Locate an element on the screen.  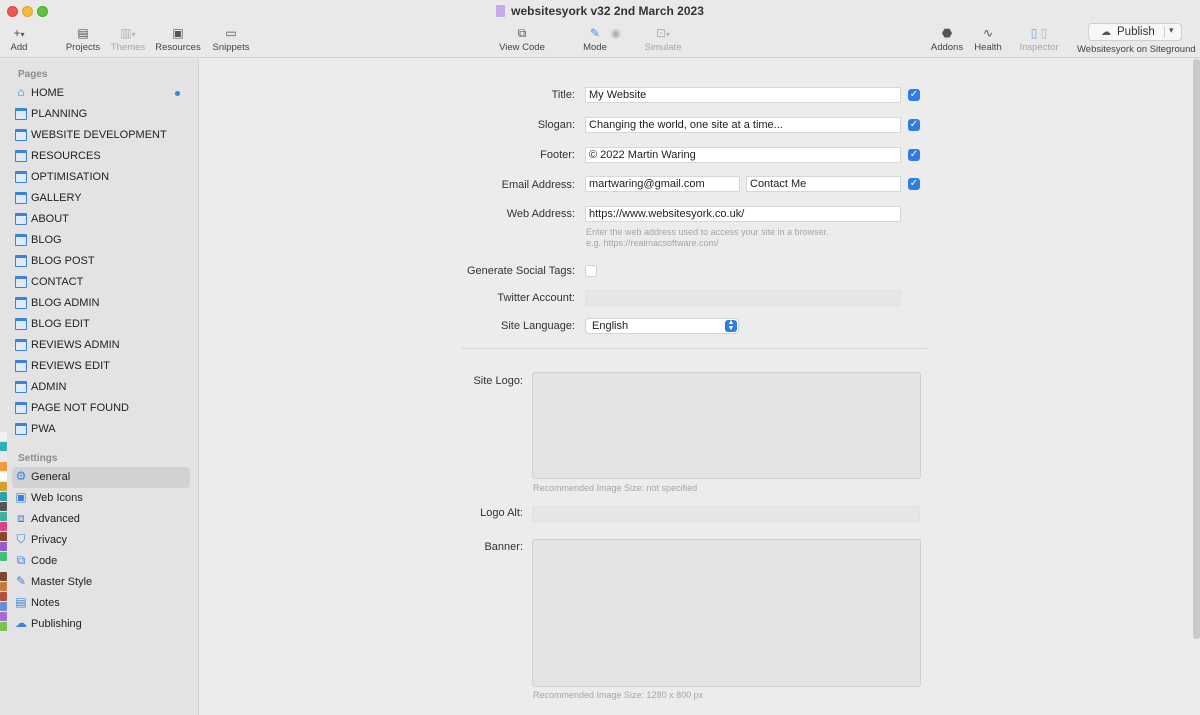
twitter-input is located at coordinates (743, 298).